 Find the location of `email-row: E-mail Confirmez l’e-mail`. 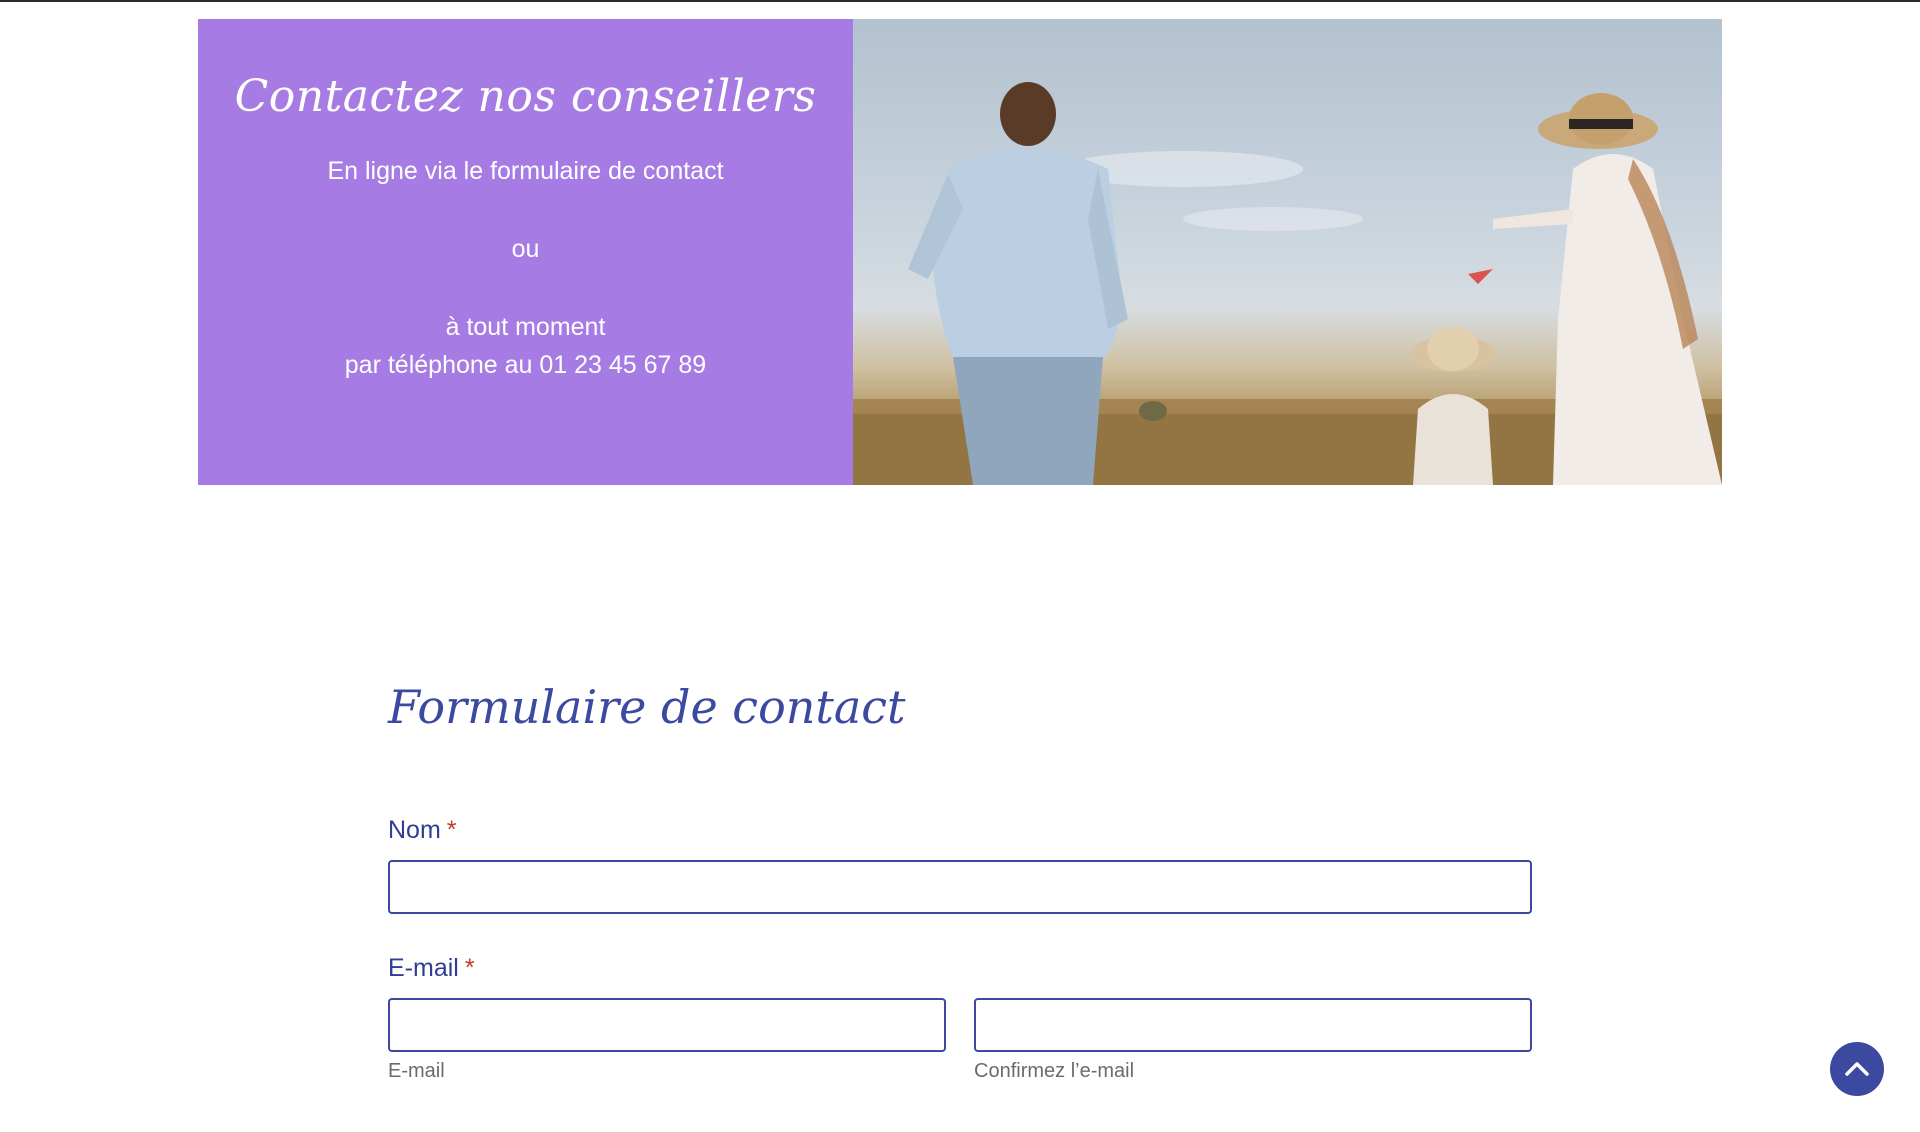

email-row: E-mail Confirmez l’e-mail is located at coordinates (960, 1041).